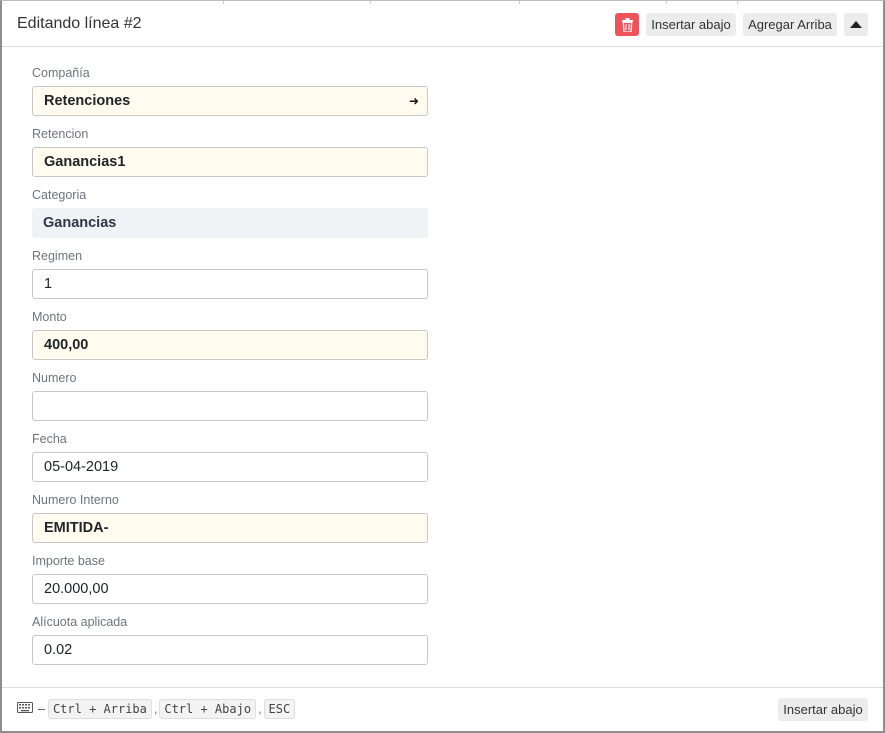 This screenshot has width=885, height=733. I want to click on panel-title: Editando línea #2, so click(79, 23).